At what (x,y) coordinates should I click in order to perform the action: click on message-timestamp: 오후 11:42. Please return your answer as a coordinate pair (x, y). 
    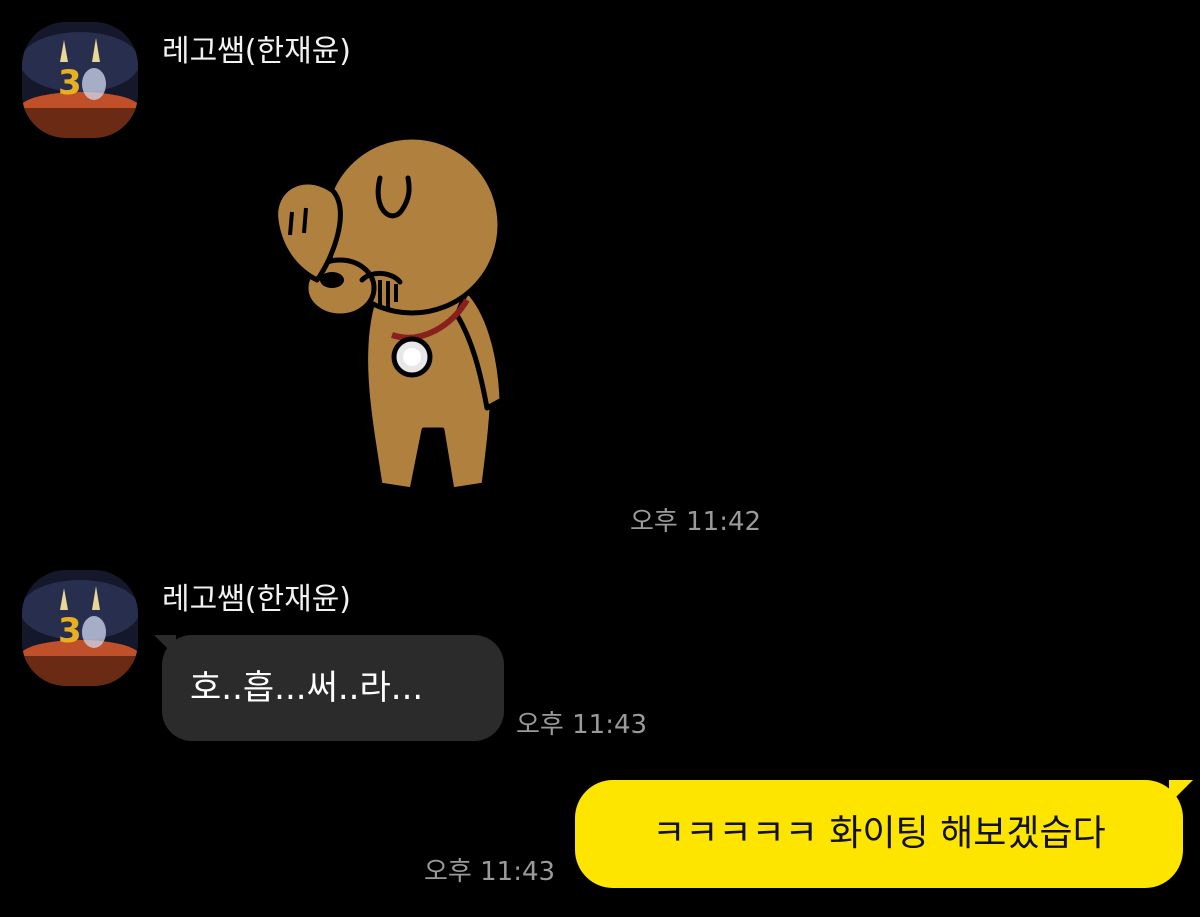
    Looking at the image, I should click on (696, 522).